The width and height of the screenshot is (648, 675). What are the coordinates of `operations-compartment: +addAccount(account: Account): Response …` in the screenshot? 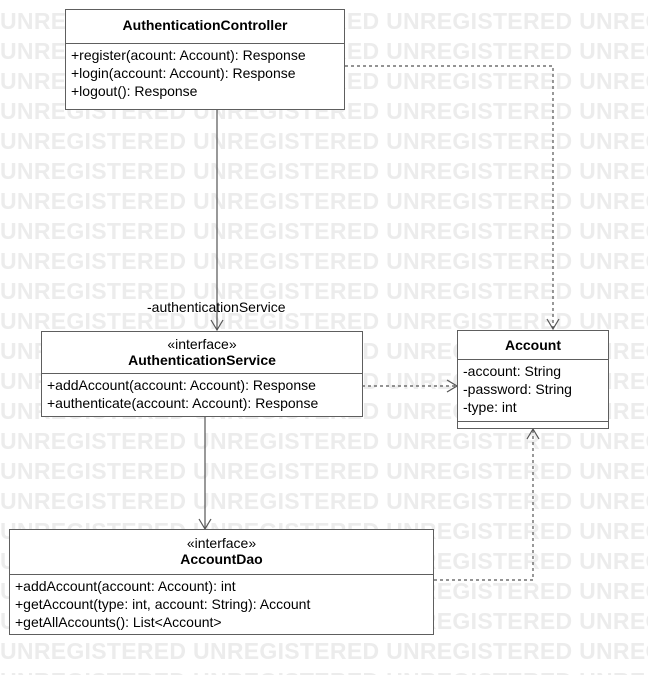 It's located at (202, 393).